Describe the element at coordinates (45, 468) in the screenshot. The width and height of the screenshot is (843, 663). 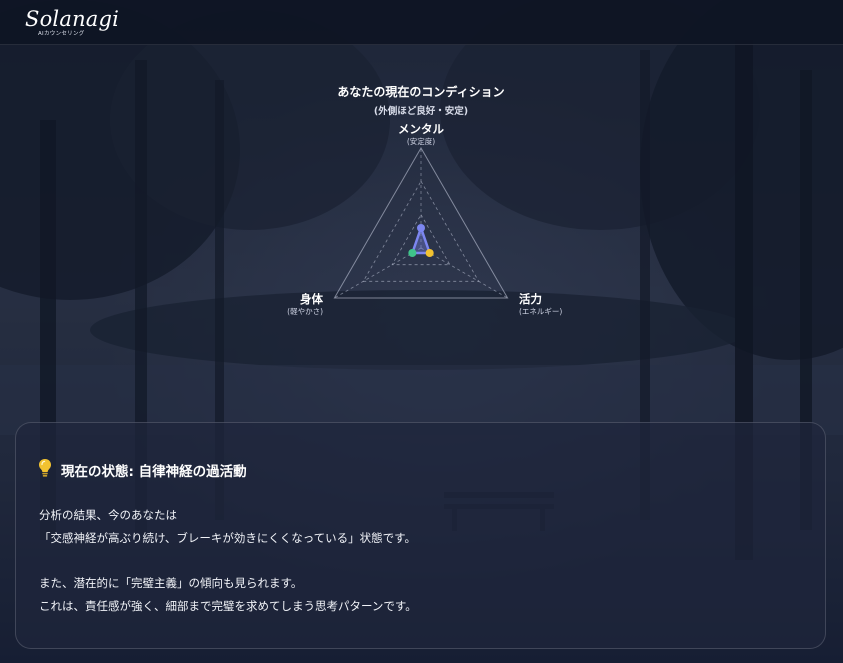
I see `lightbulb-icon` at that location.